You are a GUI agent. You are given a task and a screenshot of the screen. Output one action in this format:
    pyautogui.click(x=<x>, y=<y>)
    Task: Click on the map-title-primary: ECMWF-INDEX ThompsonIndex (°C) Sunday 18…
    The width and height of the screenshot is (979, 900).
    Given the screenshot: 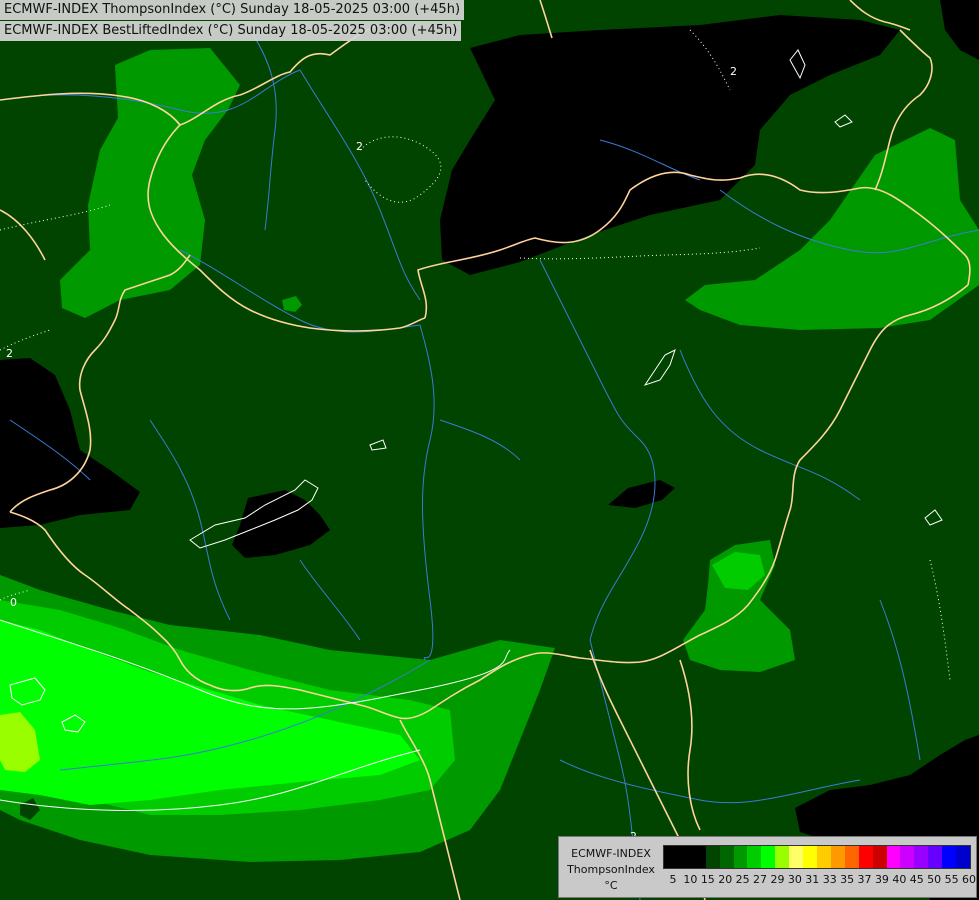 What is the action you would take?
    pyautogui.click(x=232, y=10)
    